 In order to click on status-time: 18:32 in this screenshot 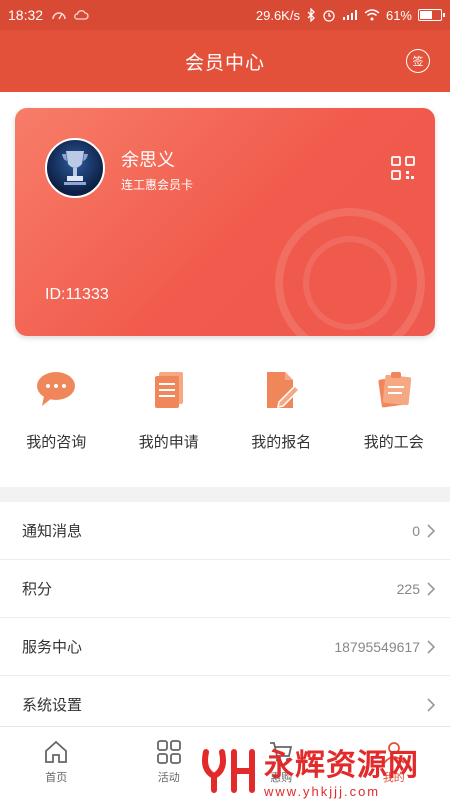, I will do `click(26, 15)`.